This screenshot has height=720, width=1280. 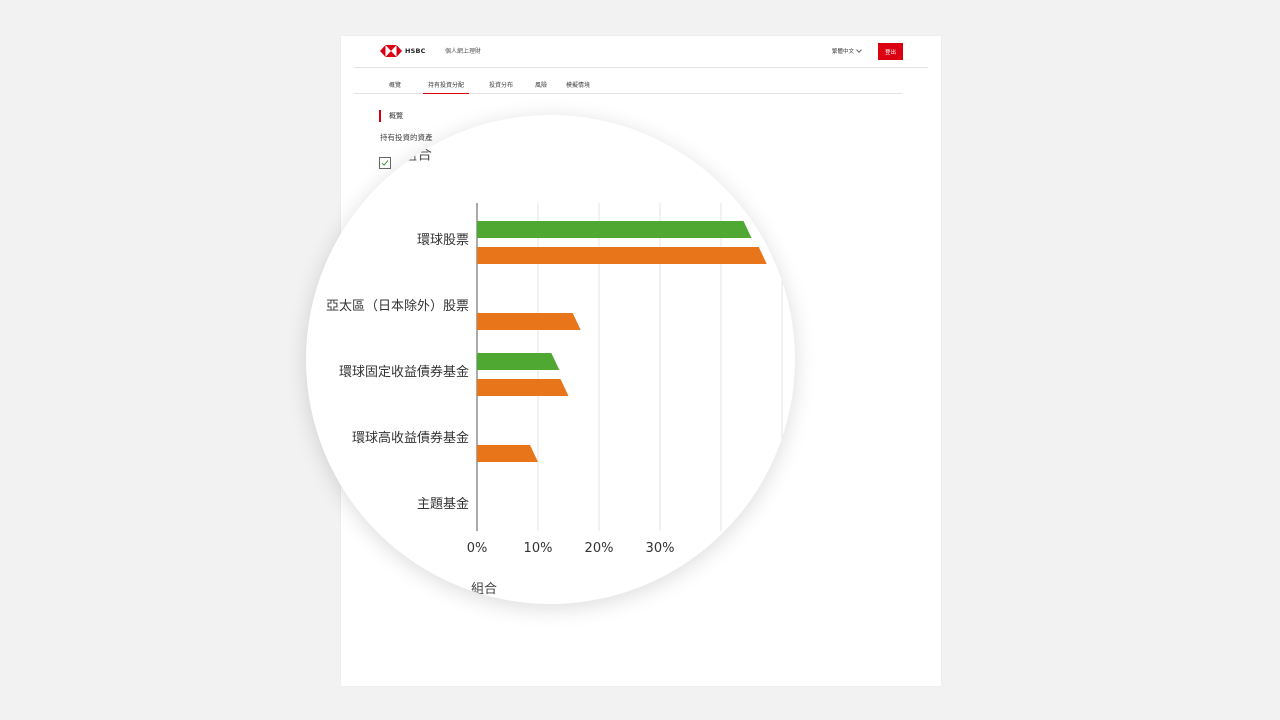 I want to click on x-tick-label: 0%, so click(x=477, y=548).